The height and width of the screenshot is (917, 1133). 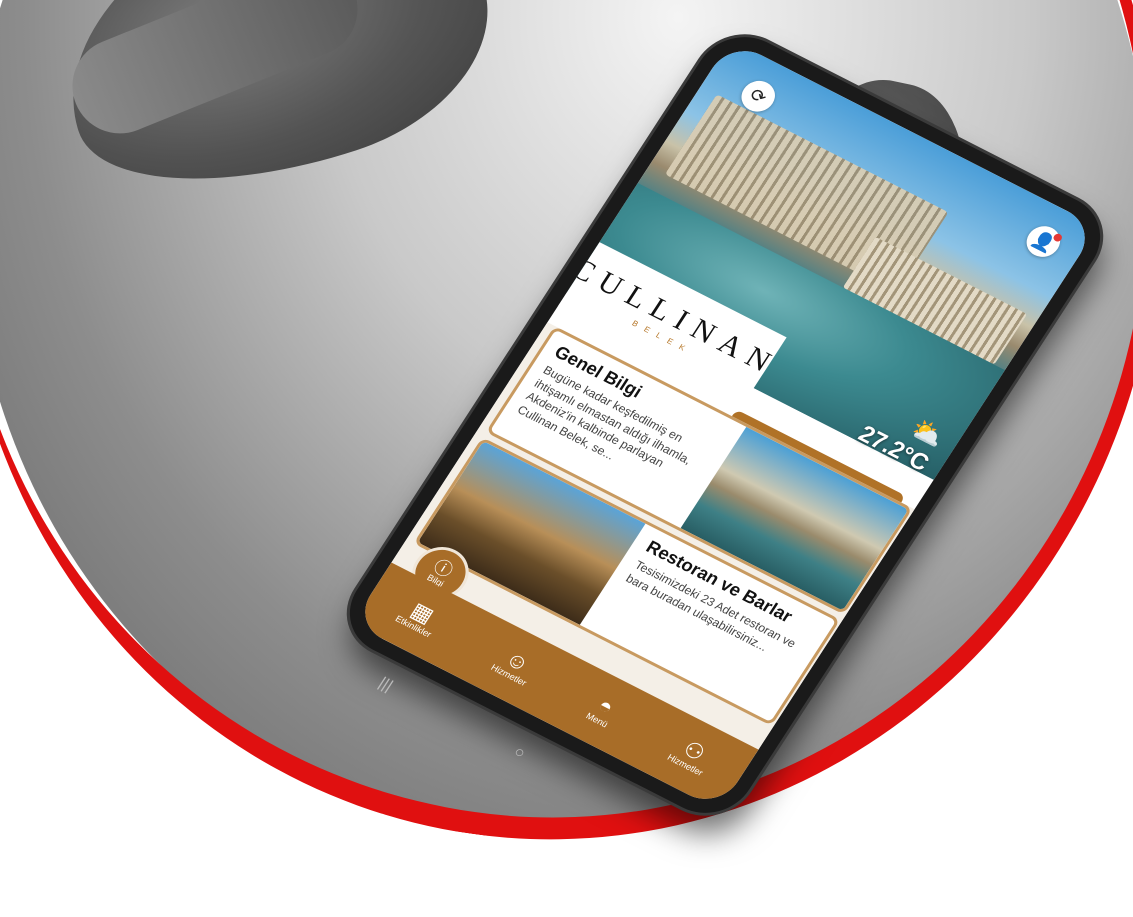 I want to click on profile-button: 👤, so click(x=1043, y=241).